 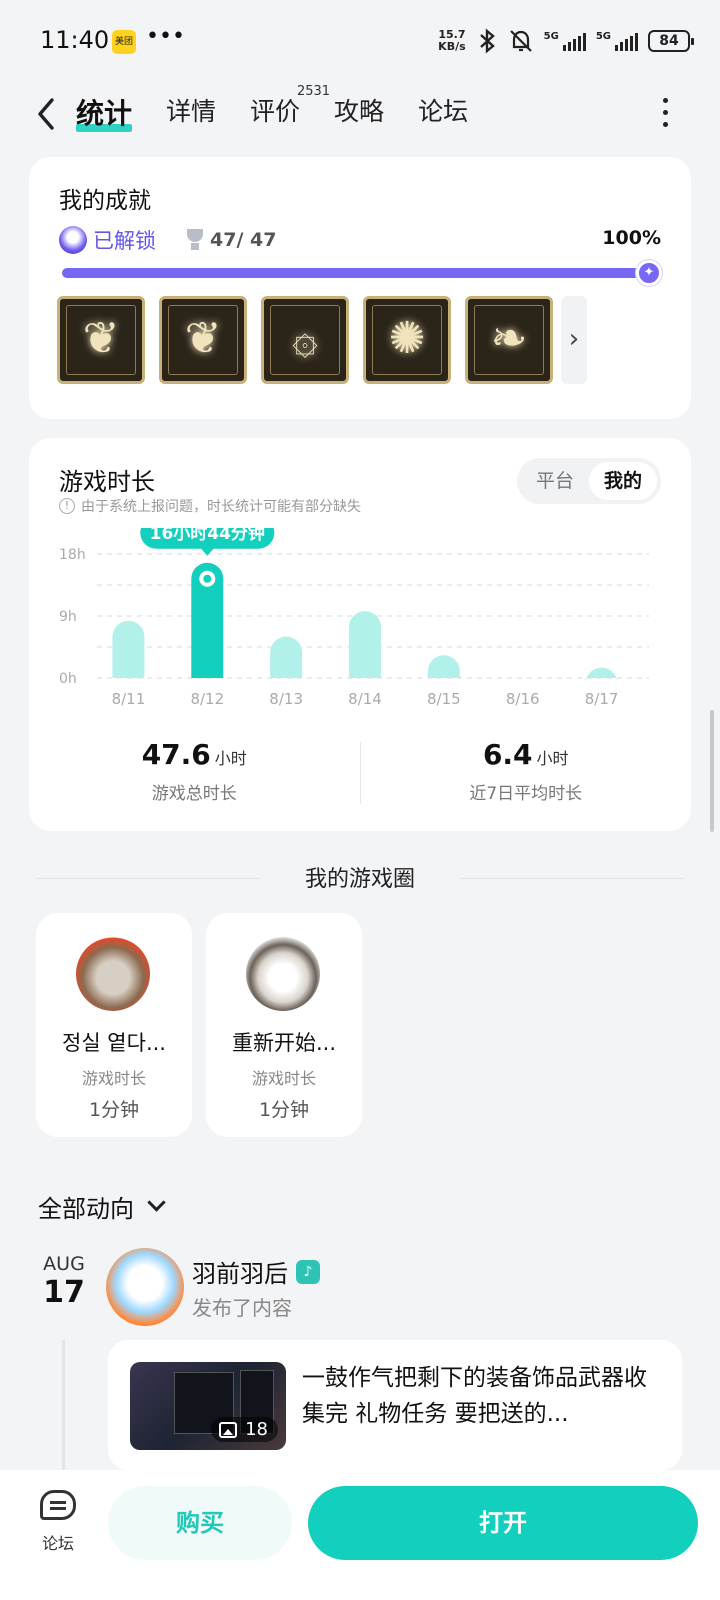 I want to click on playtime-note-text: 由于系统上报问题，时长统计可能有部分缺失, so click(x=221, y=507).